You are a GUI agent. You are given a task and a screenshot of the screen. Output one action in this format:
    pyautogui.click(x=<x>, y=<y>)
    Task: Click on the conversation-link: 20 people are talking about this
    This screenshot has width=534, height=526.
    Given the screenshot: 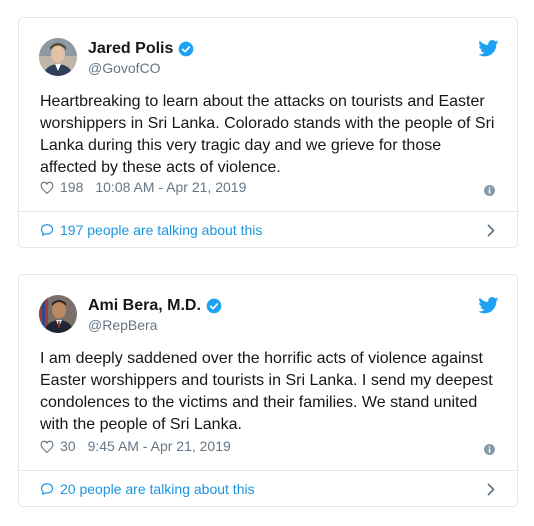 What is the action you would take?
    pyautogui.click(x=147, y=489)
    